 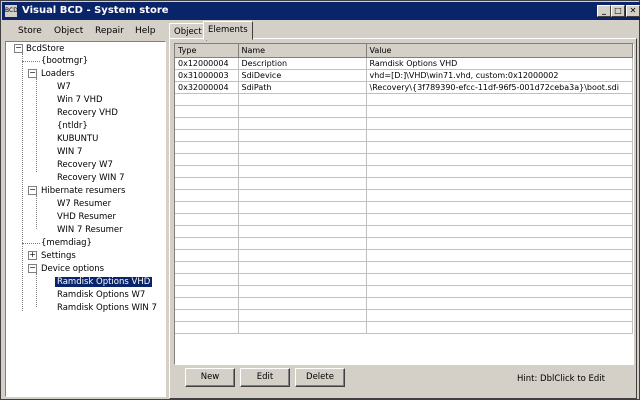 I want to click on expand-icon: +, so click(x=32, y=255).